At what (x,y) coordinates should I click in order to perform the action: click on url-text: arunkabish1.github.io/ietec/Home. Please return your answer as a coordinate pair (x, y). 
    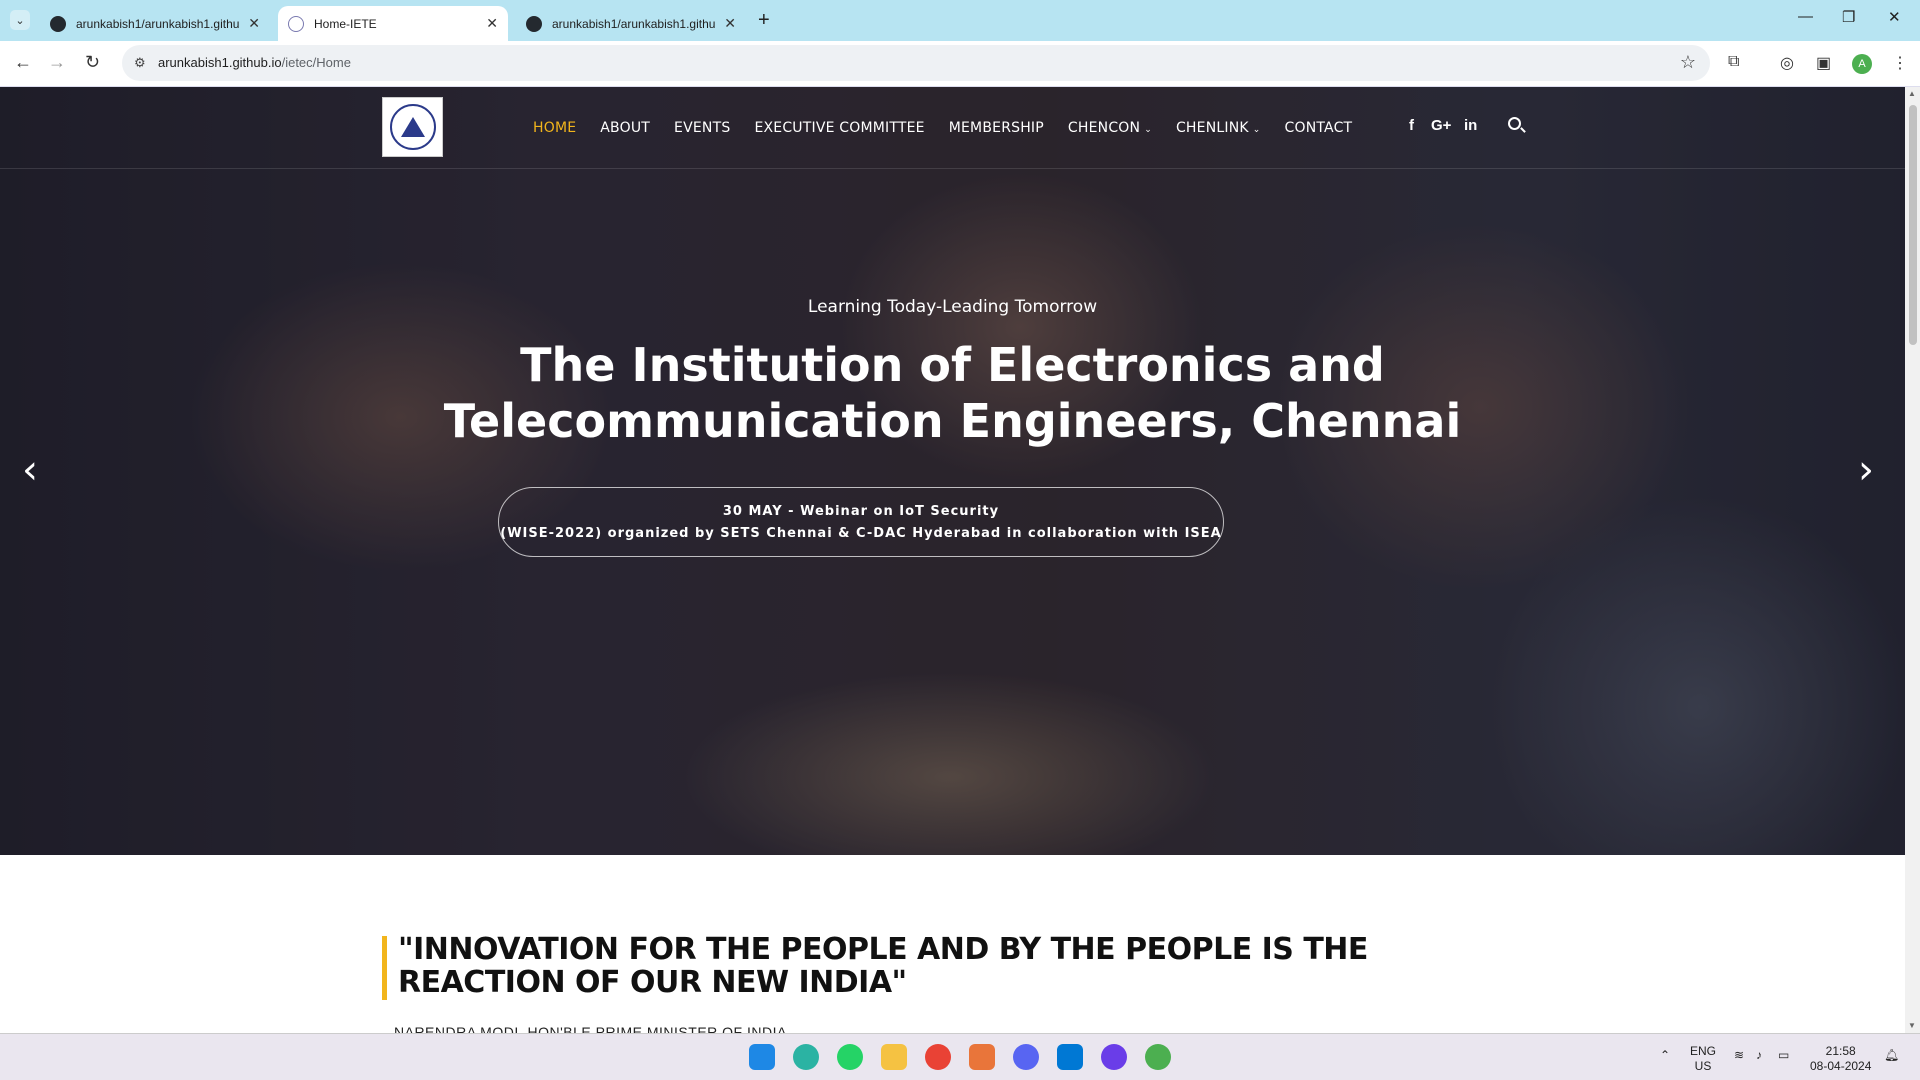
    Looking at the image, I should click on (254, 62).